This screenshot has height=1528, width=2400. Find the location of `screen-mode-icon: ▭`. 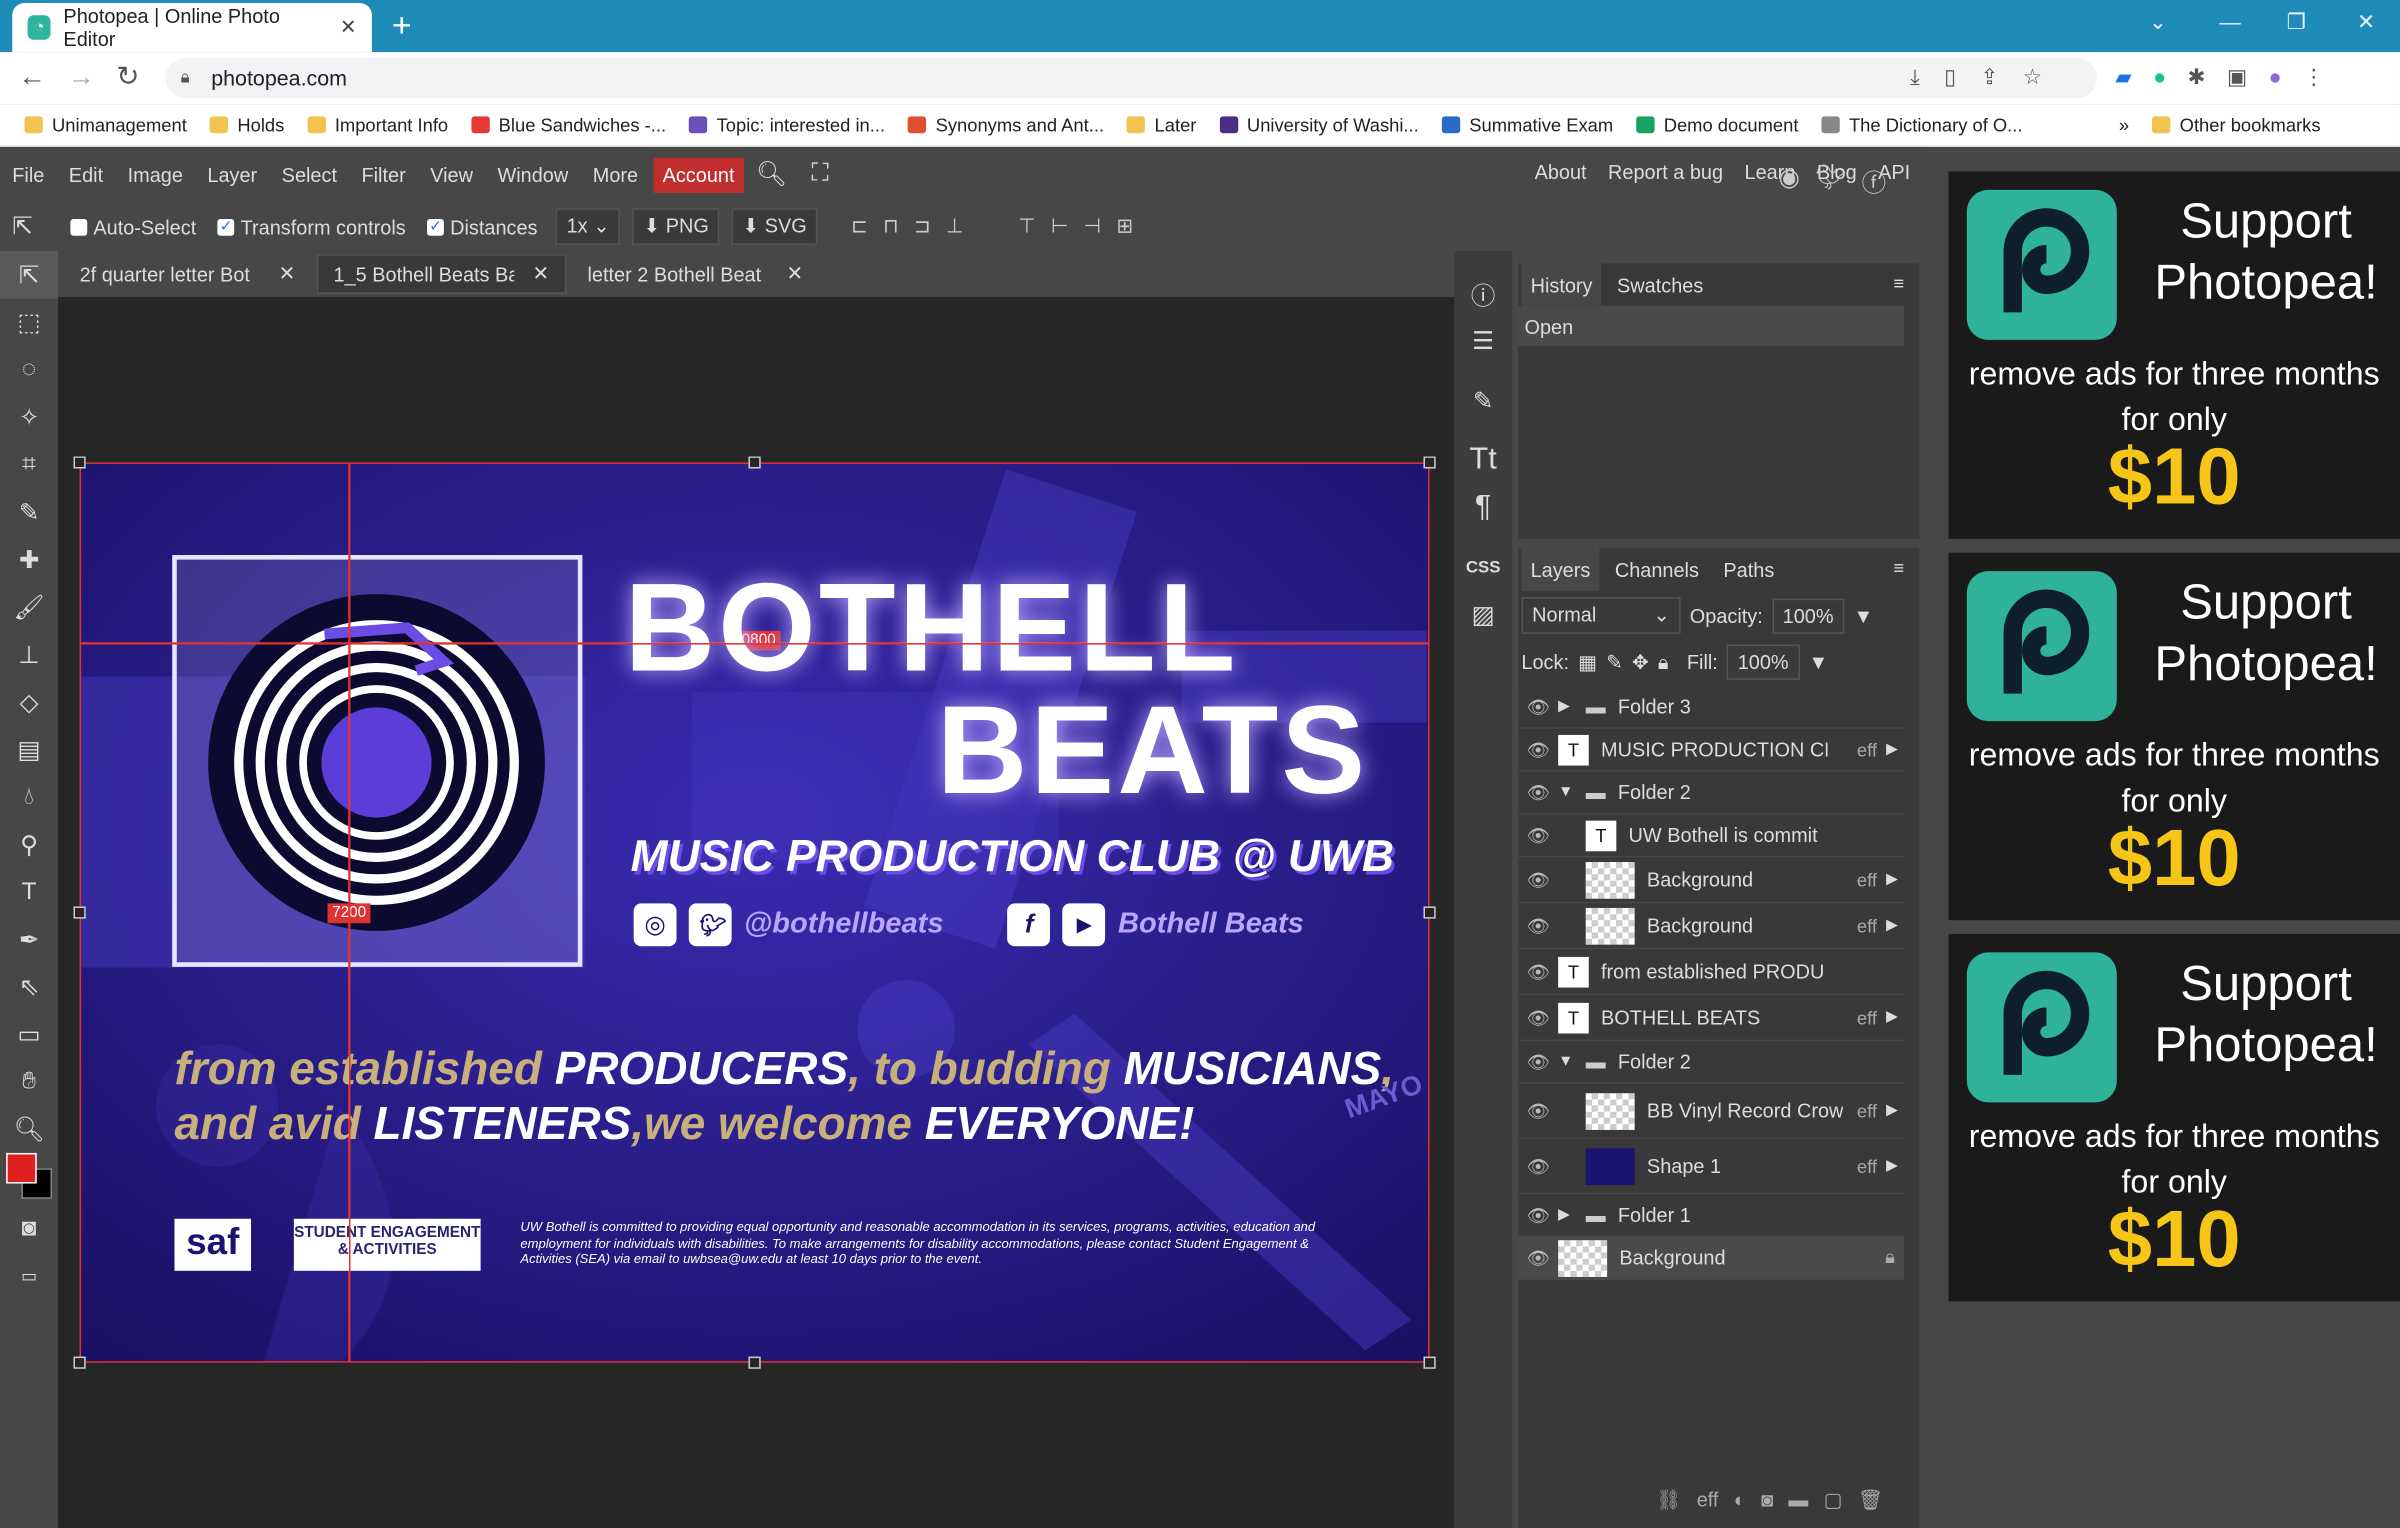

screen-mode-icon: ▭ is located at coordinates (29, 1275).